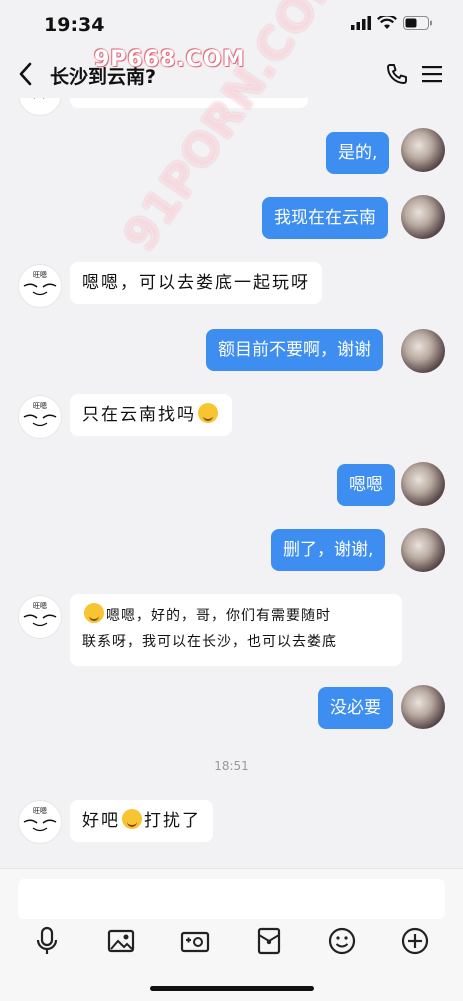 The width and height of the screenshot is (463, 1001). I want to click on cellular-signal-icon, so click(361, 23).